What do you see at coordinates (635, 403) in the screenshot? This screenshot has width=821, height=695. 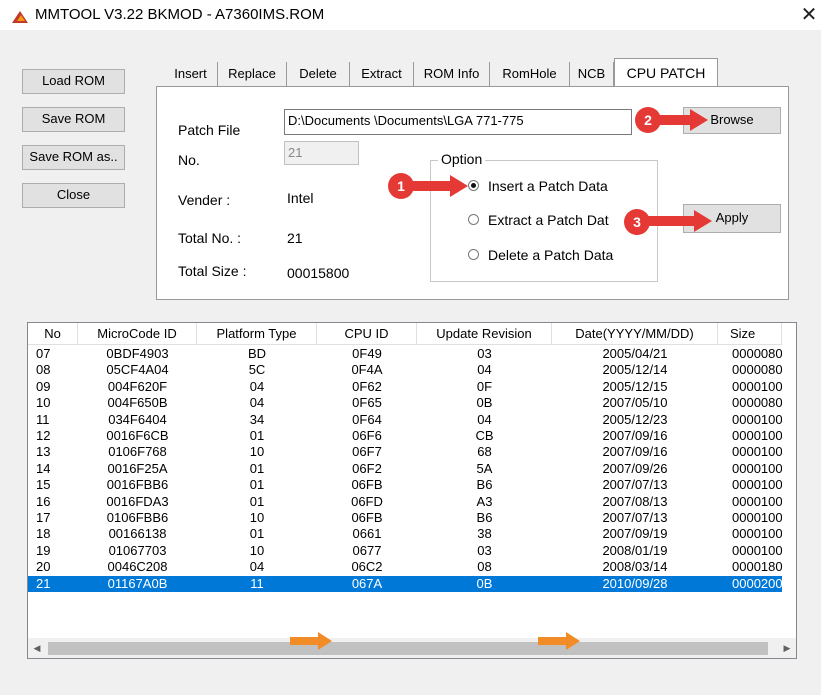 I see `cell-date: 2007/05/10` at bounding box center [635, 403].